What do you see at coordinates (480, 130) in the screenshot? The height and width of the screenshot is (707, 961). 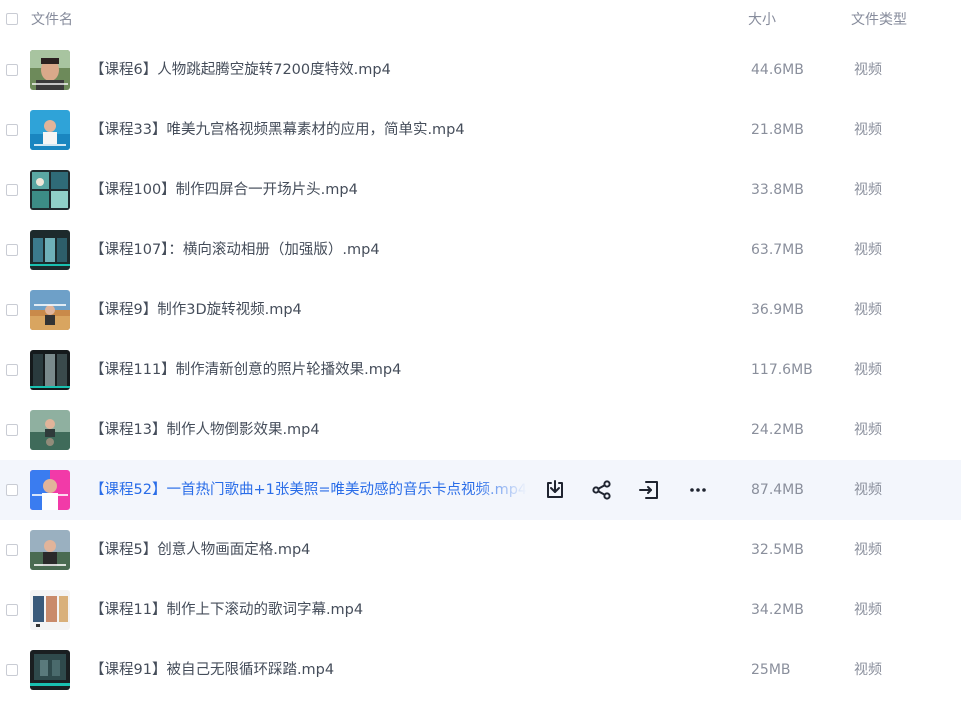 I see `file-row: 【课程33】唯美九宫格视频黑幕素材的应用，简单实.mp4 21.8MB 视频` at bounding box center [480, 130].